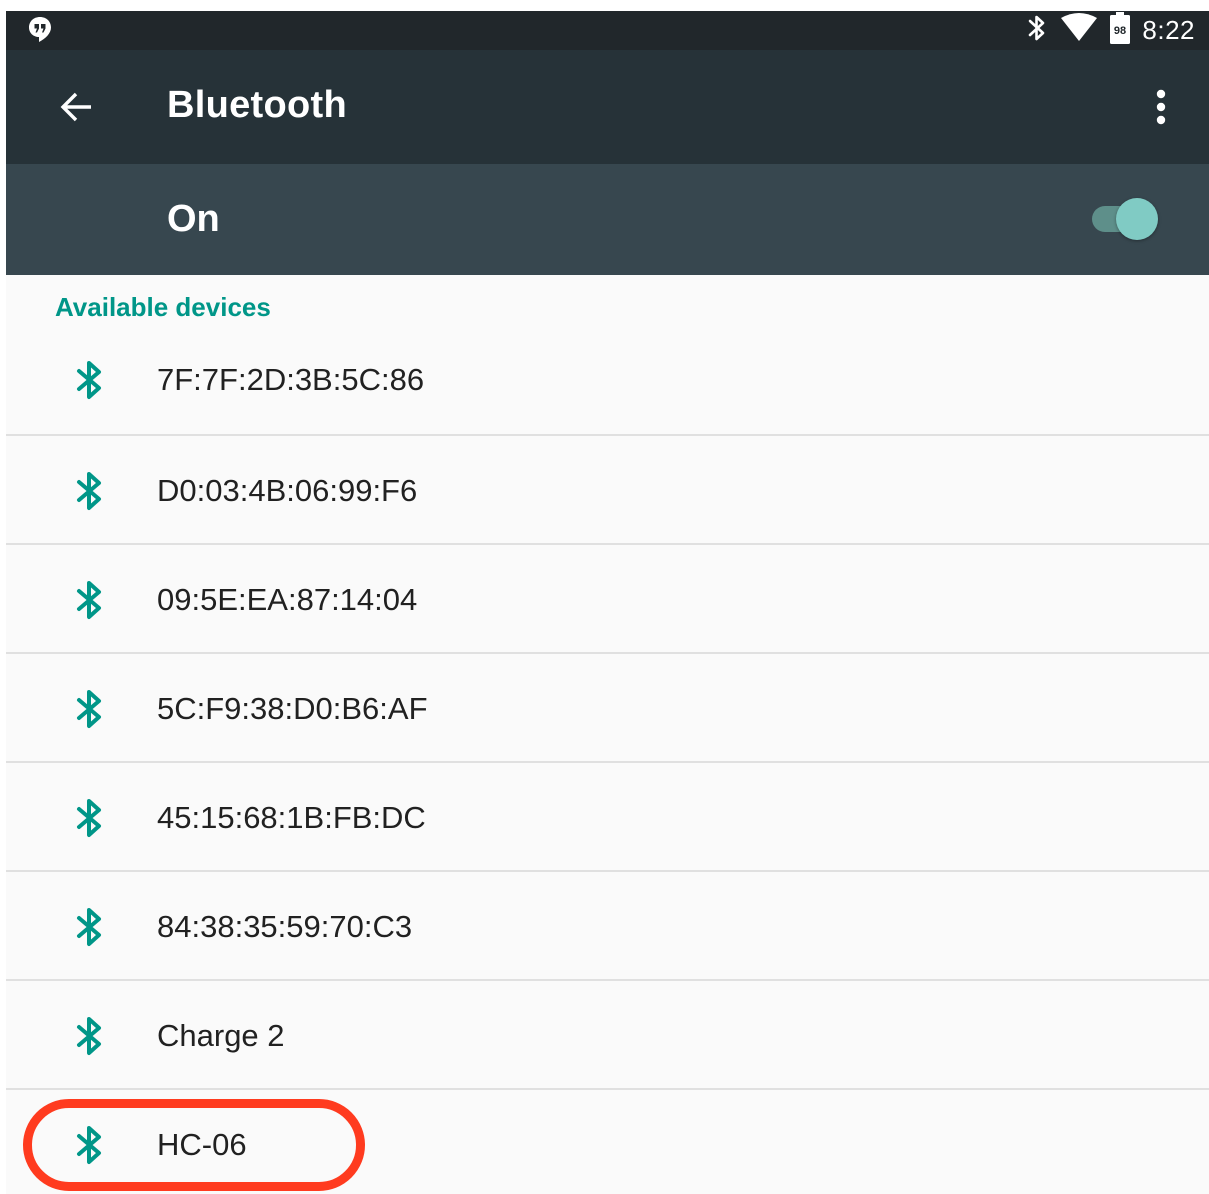  I want to click on status-icons: 98 8:22, so click(1110, 30).